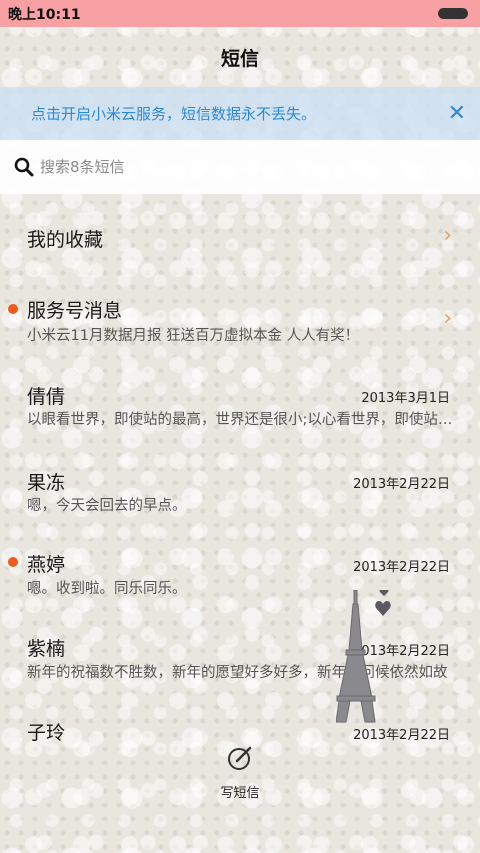 The image size is (480, 853). What do you see at coordinates (453, 13) in the screenshot?
I see `battery-icon` at bounding box center [453, 13].